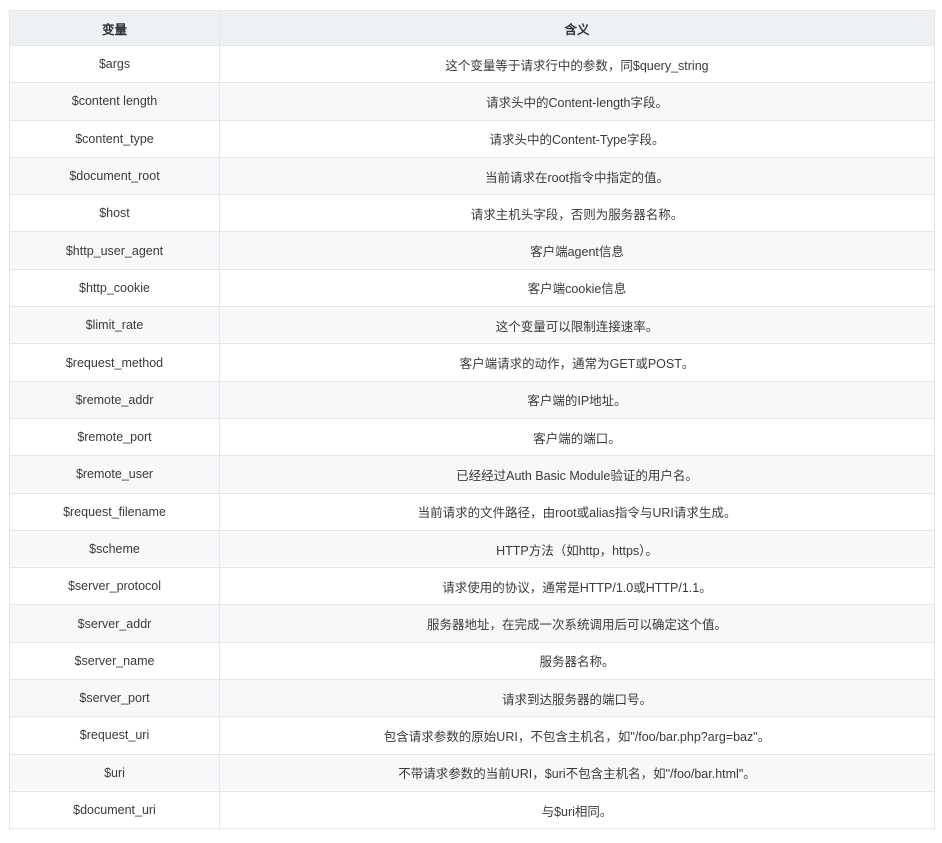  Describe the element at coordinates (577, 399) in the screenshot. I see `cell-meaning: 客户端的IP地址。` at that location.